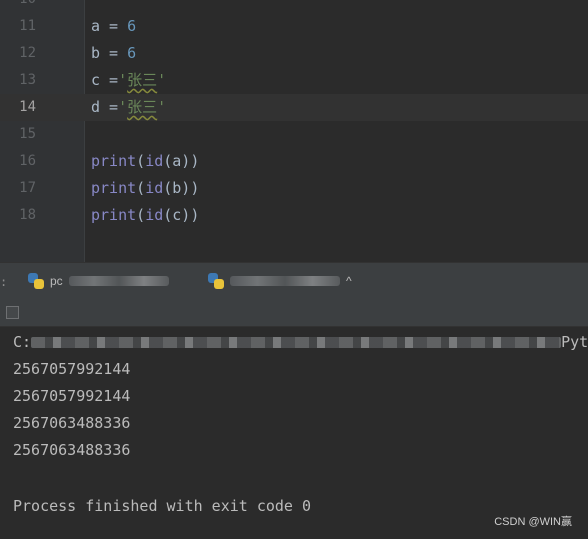 The image size is (588, 539). What do you see at coordinates (18, 6) in the screenshot?
I see `line-number: 10` at bounding box center [18, 6].